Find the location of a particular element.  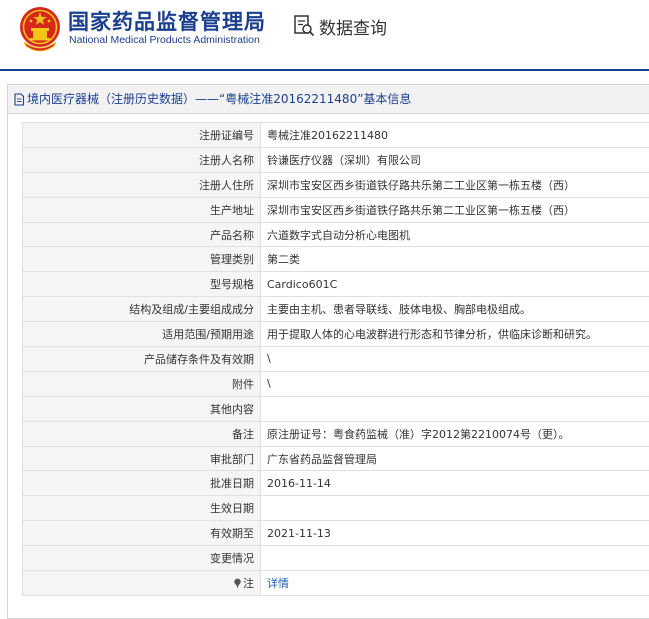

row-value: 粤械注准20162211480 is located at coordinates (454, 135).